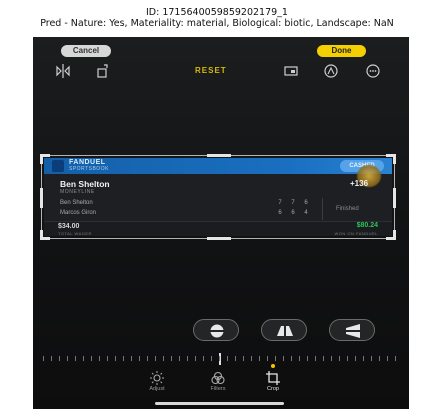 This screenshot has width=434, height=418. What do you see at coordinates (331, 71) in the screenshot?
I see `auto-icon` at bounding box center [331, 71].